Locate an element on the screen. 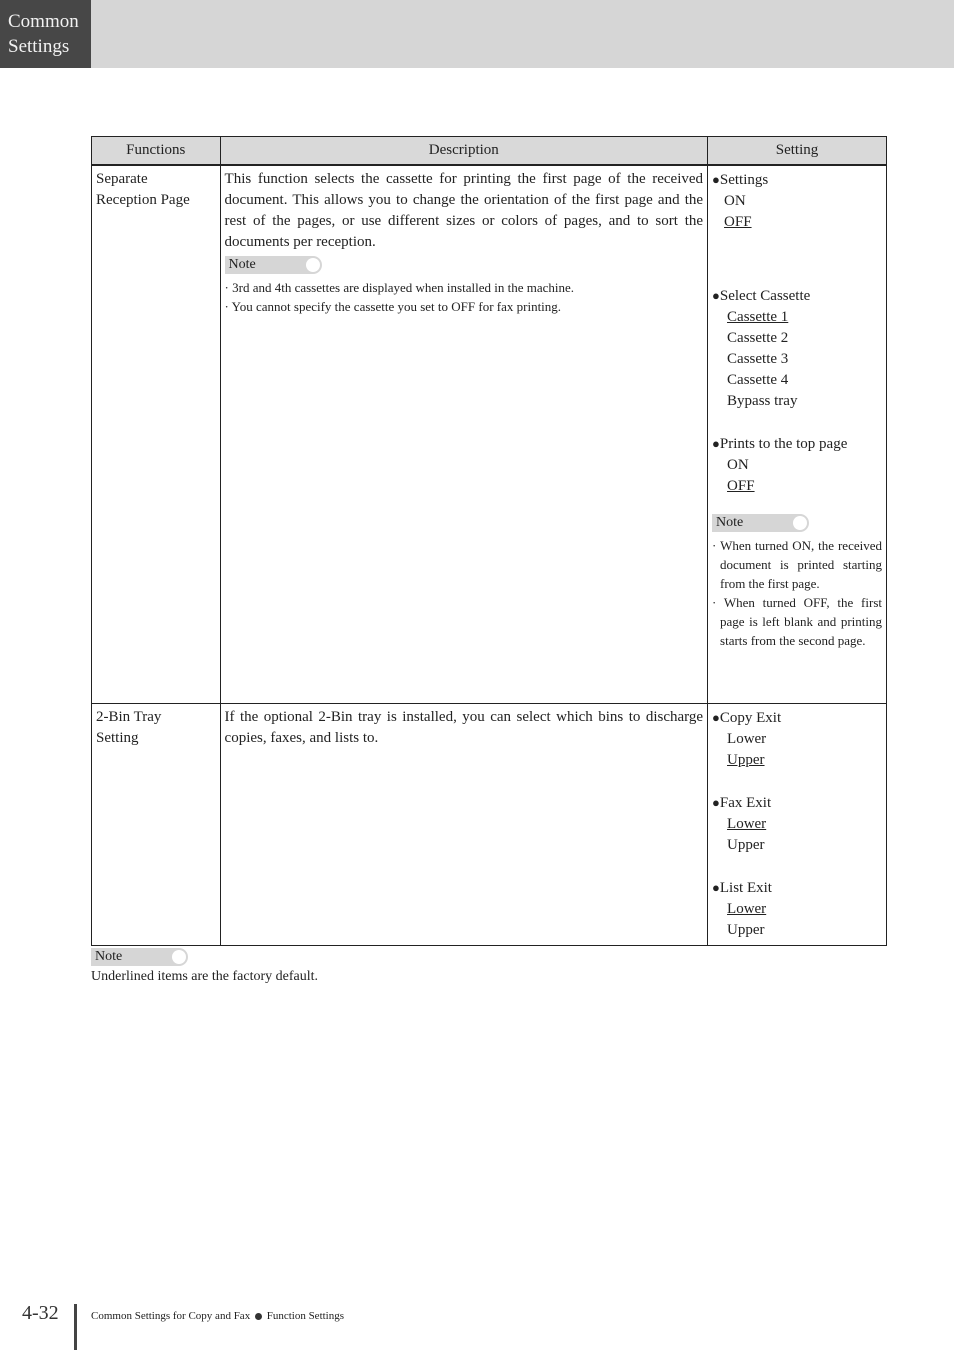 The width and height of the screenshot is (954, 1350). section-title-line1: Common is located at coordinates (43, 21).